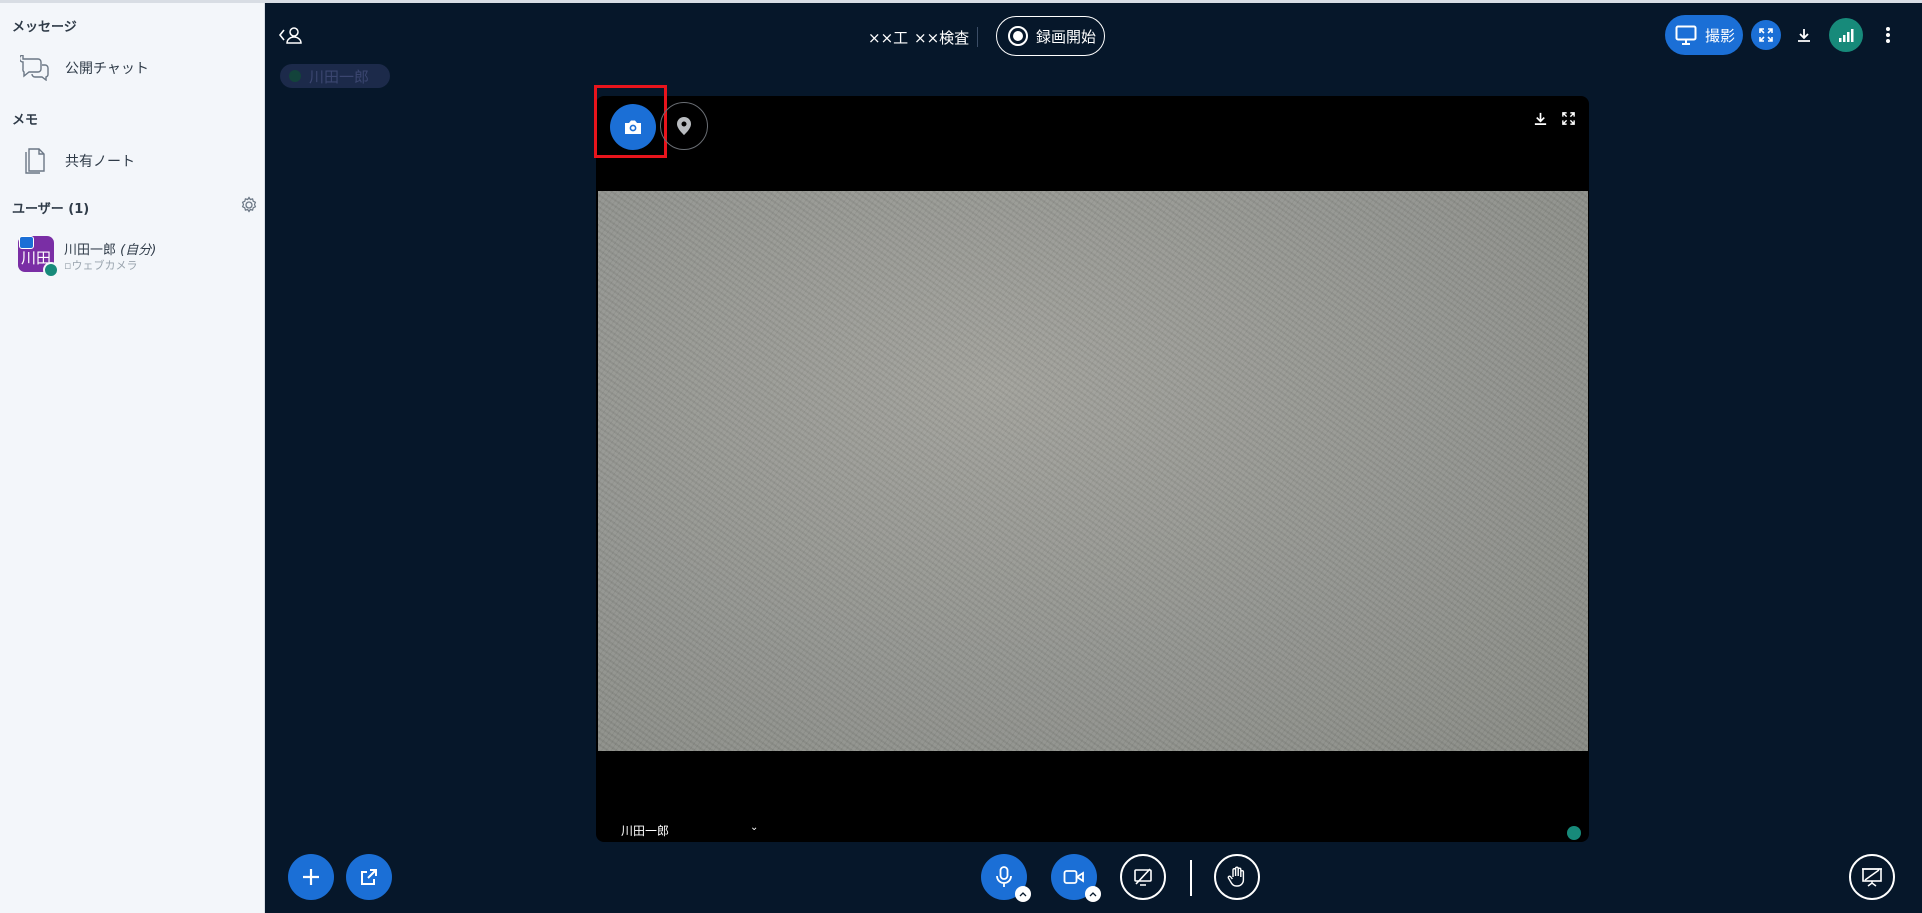 This screenshot has height=913, width=1922. I want to click on nav-item-1: ××工, so click(888, 37).